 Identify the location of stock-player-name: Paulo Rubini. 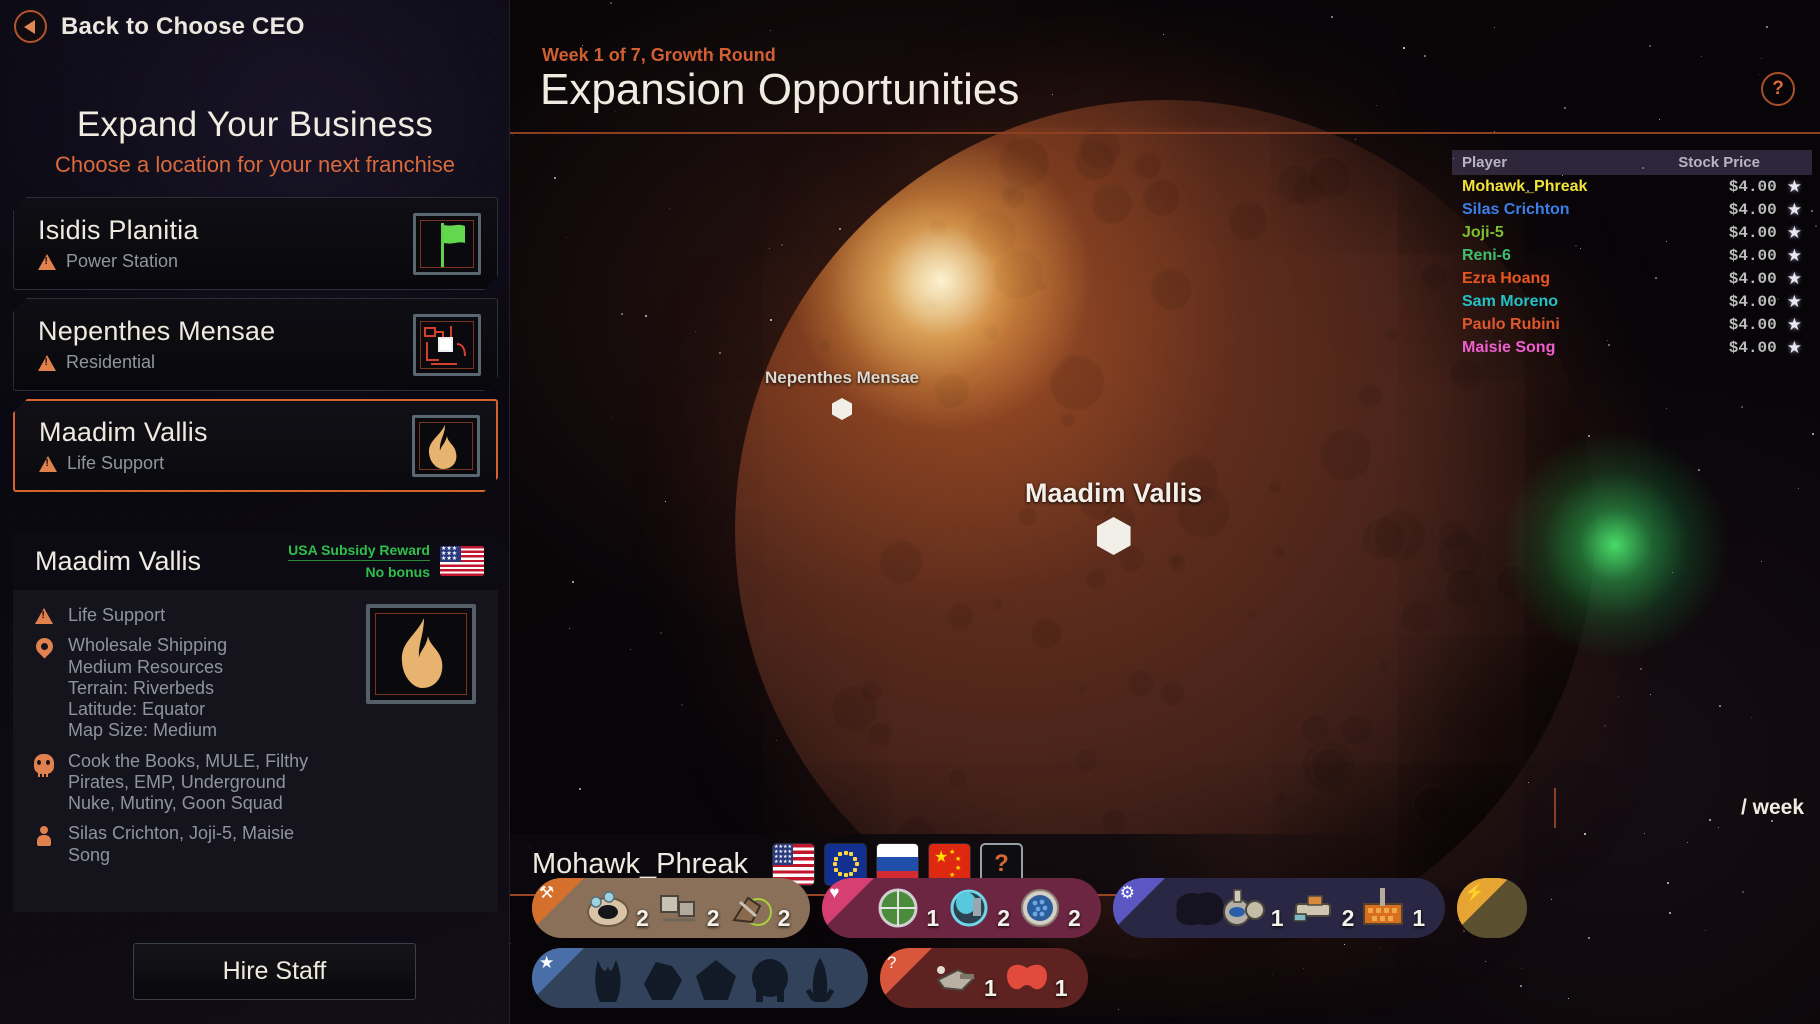
(1511, 324).